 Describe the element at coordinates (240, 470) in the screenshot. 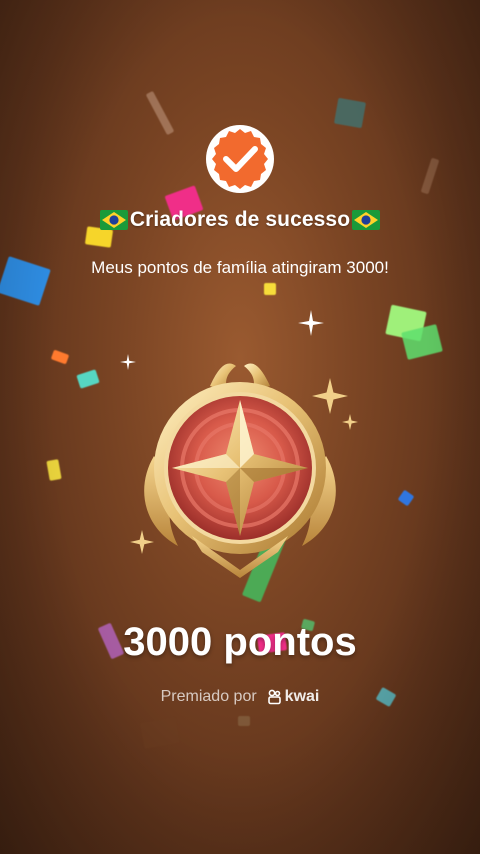

I see `gold-star-medal-icon` at that location.